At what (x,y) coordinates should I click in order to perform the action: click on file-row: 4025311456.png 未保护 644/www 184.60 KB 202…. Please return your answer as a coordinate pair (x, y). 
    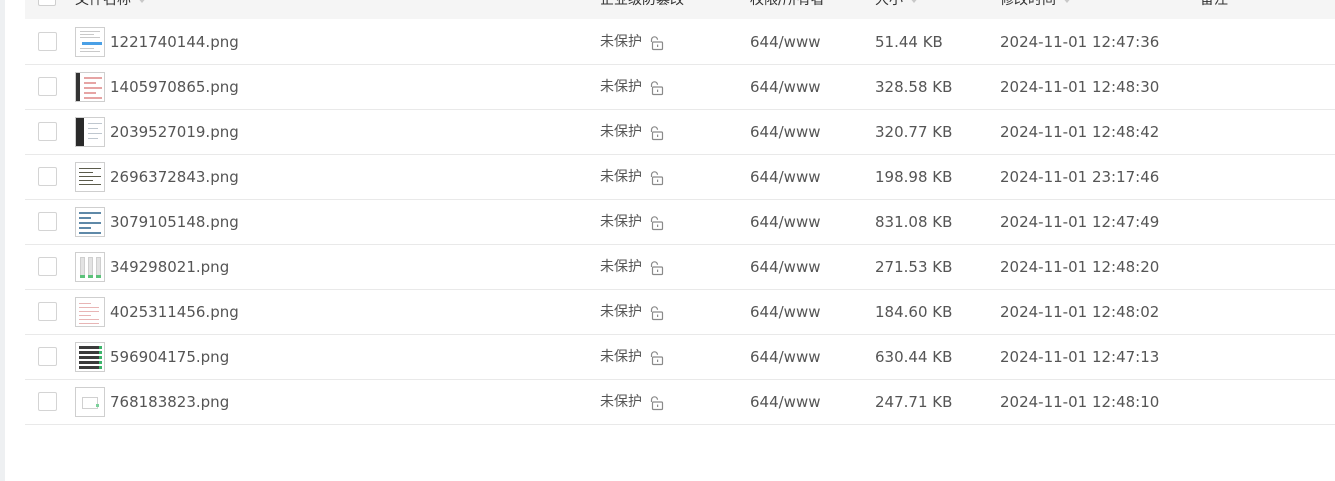
    Looking at the image, I should click on (680, 312).